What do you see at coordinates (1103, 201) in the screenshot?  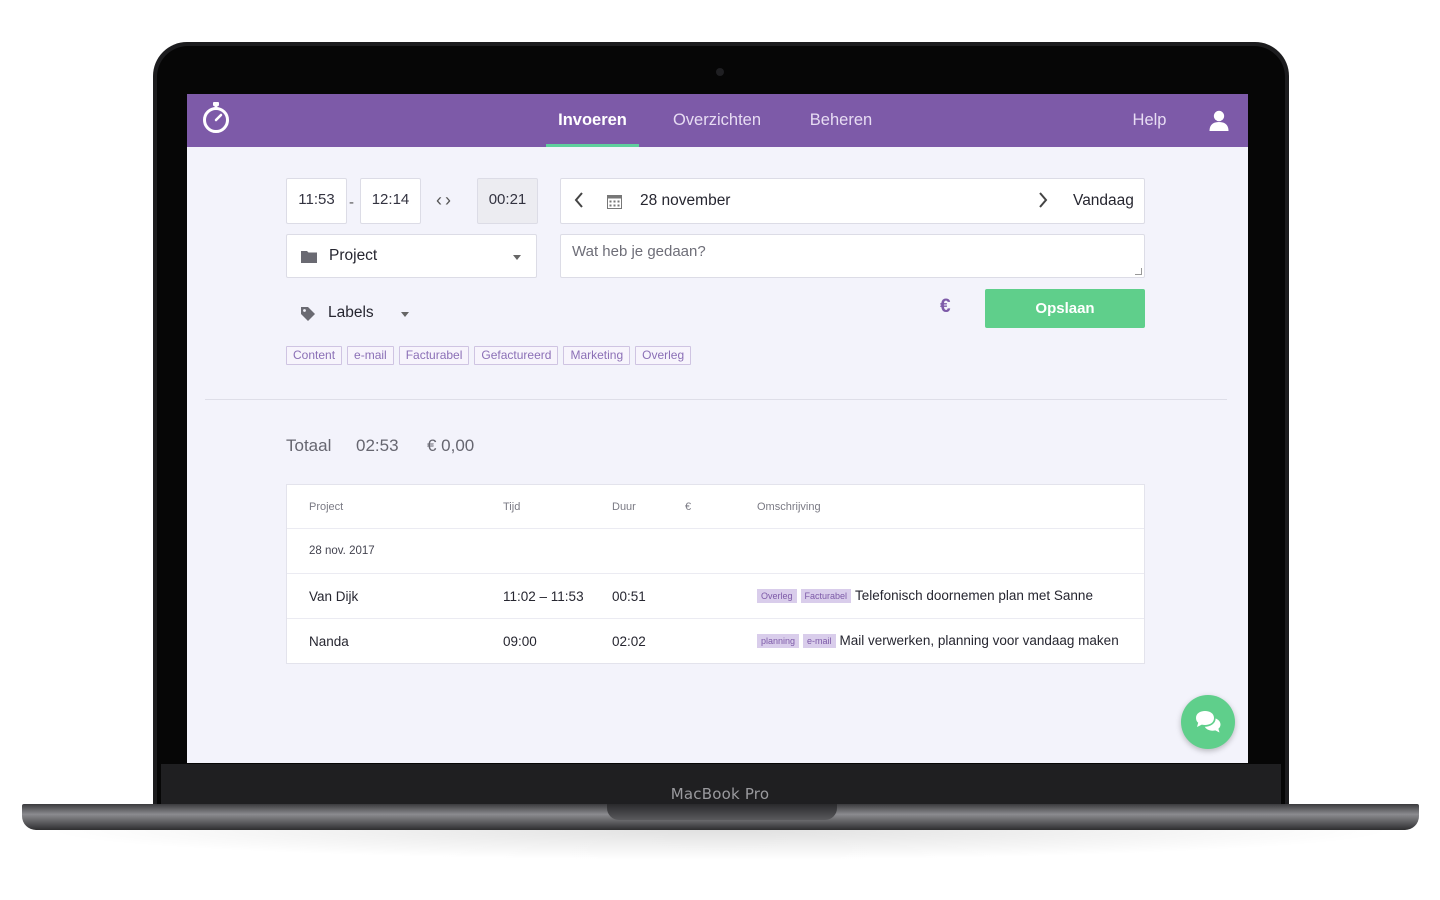 I see `today-button: Vandaag` at bounding box center [1103, 201].